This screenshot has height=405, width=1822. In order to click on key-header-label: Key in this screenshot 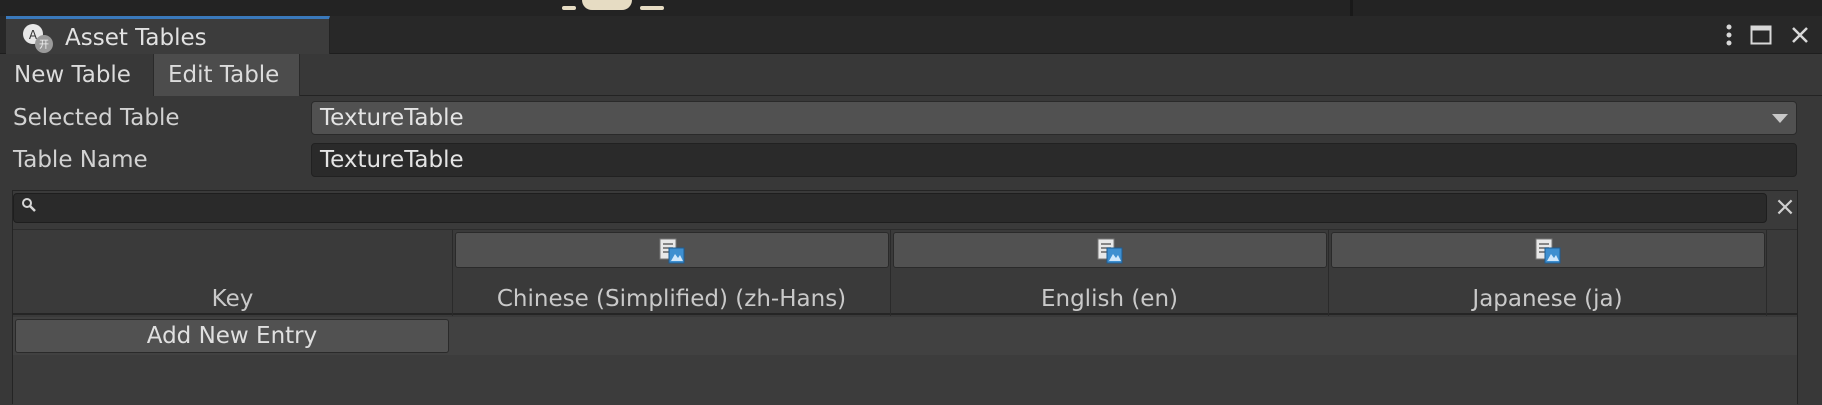, I will do `click(232, 299)`.